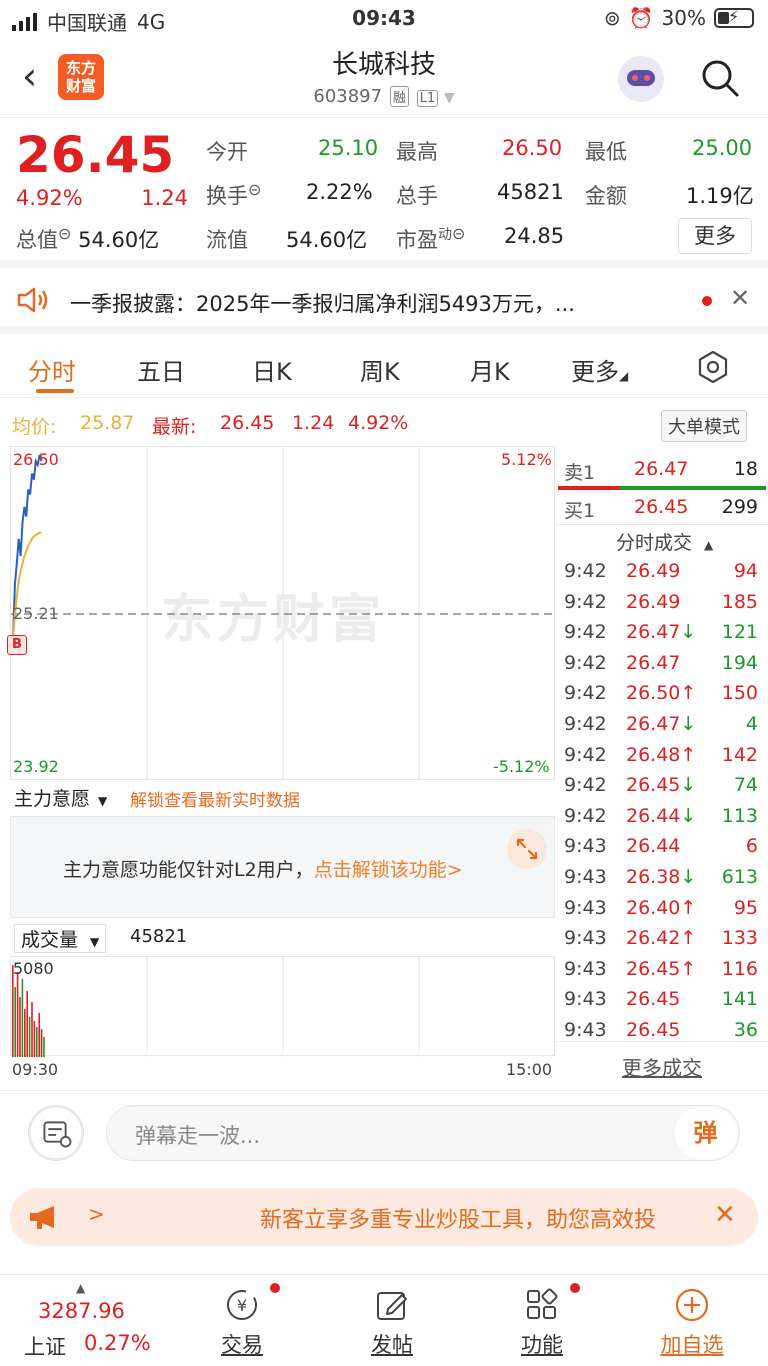 The image size is (768, 1366). What do you see at coordinates (662, 848) in the screenshot?
I see `trade-row: 9:43 26.44 6` at bounding box center [662, 848].